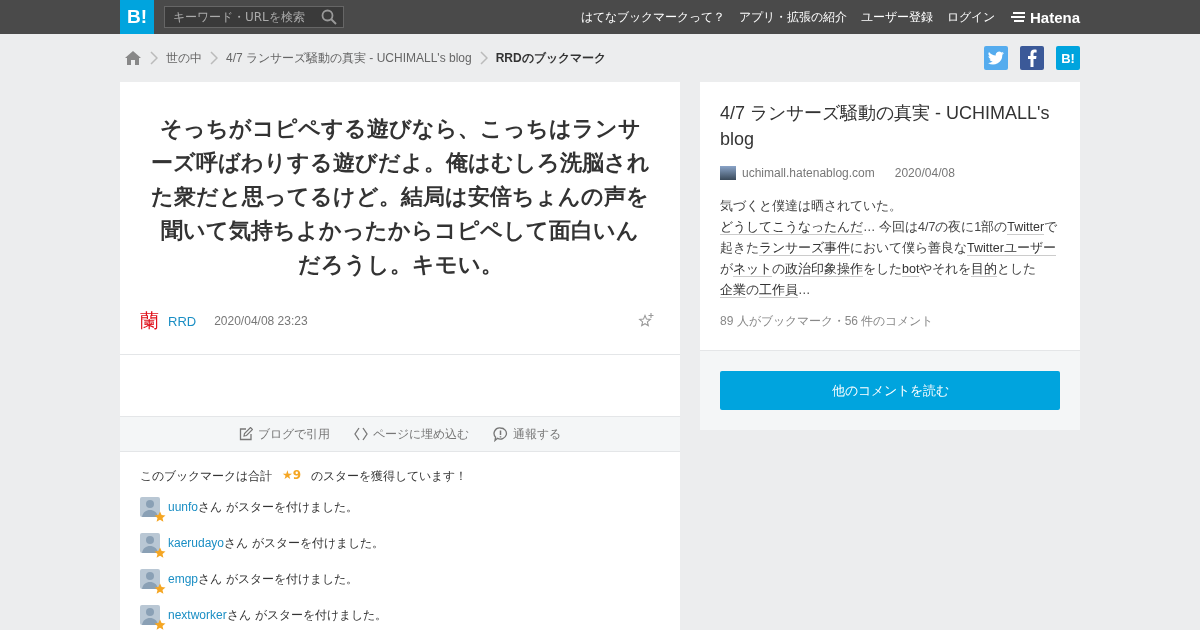 This screenshot has height=630, width=1200. I want to click on brand-name: Hatena, so click(1054, 17).